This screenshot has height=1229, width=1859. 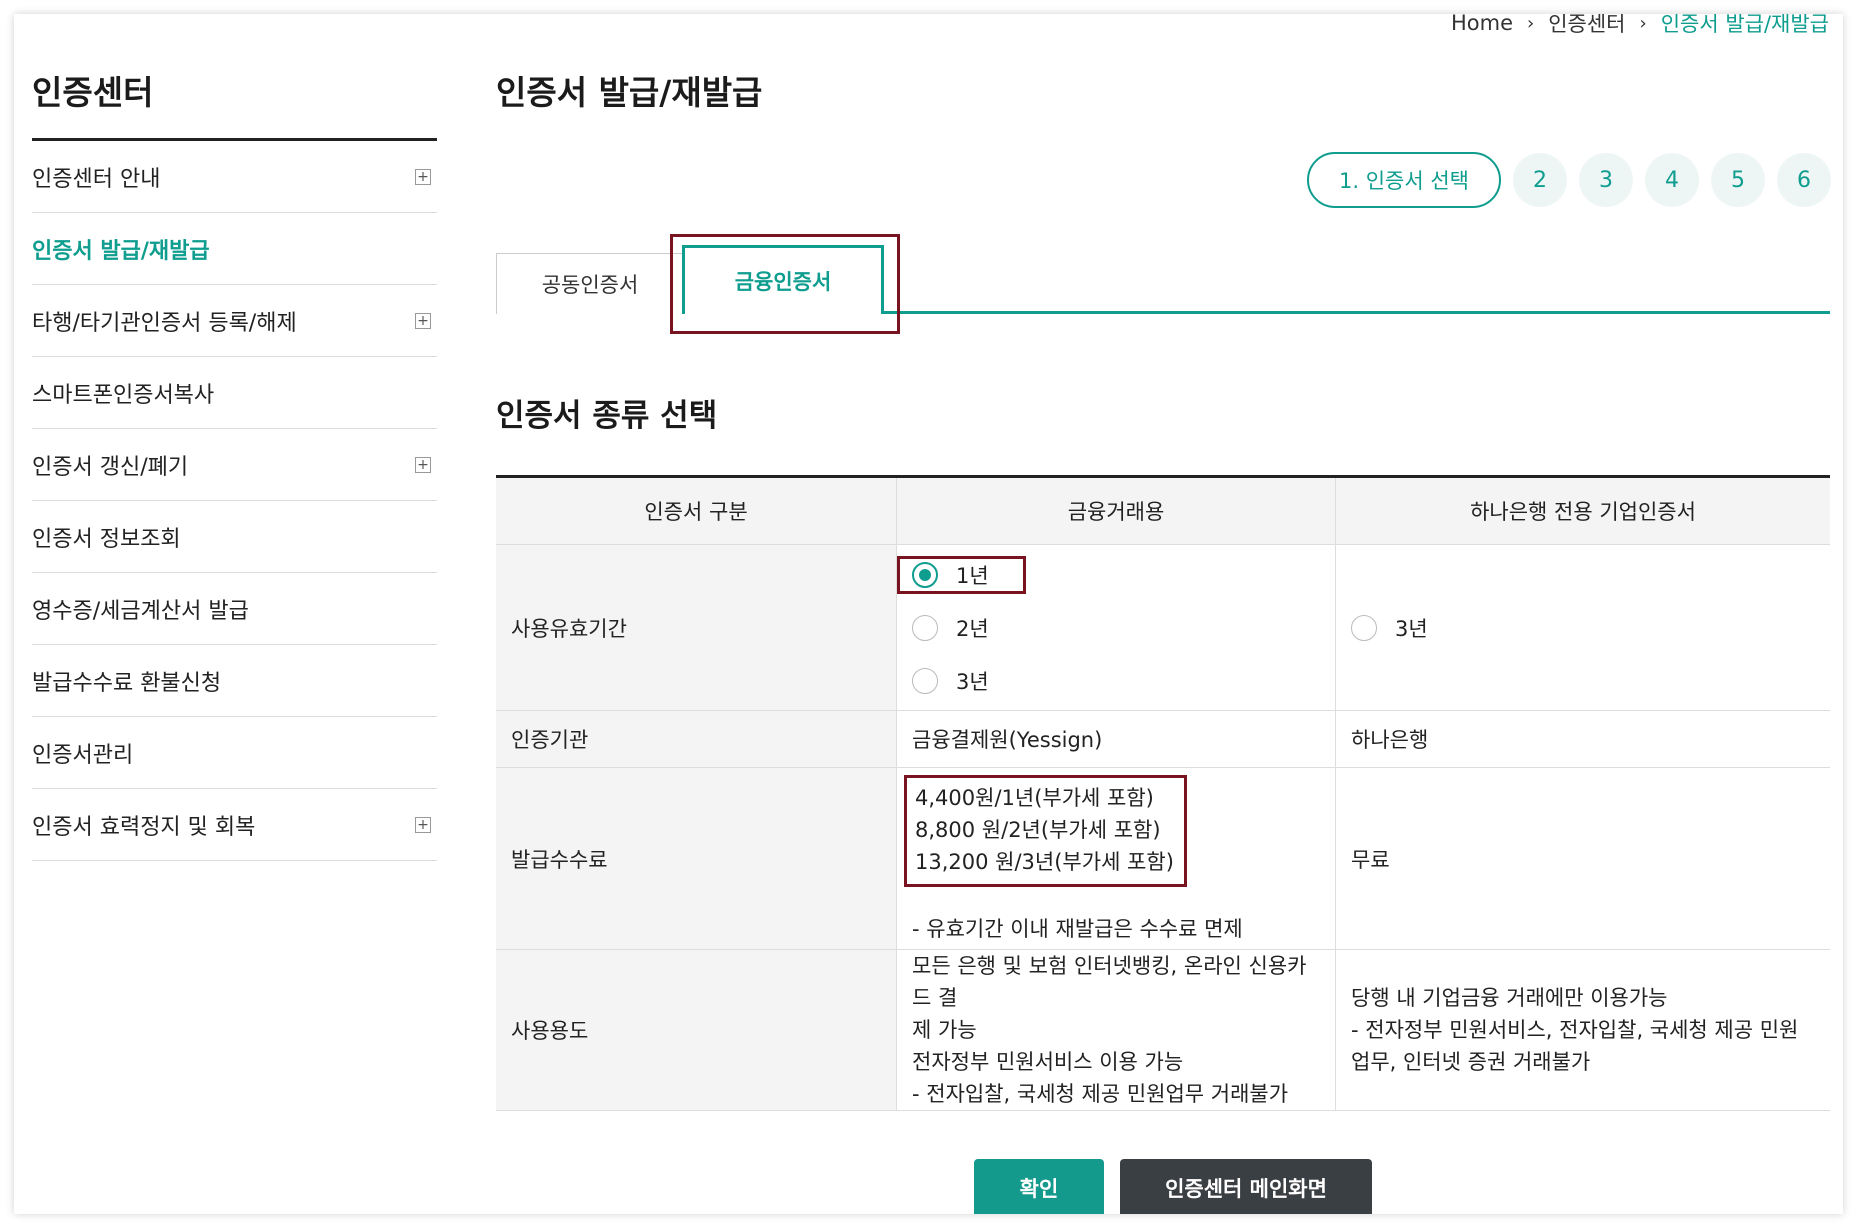 What do you see at coordinates (696, 1030) in the screenshot?
I see `row-label: 사용용도` at bounding box center [696, 1030].